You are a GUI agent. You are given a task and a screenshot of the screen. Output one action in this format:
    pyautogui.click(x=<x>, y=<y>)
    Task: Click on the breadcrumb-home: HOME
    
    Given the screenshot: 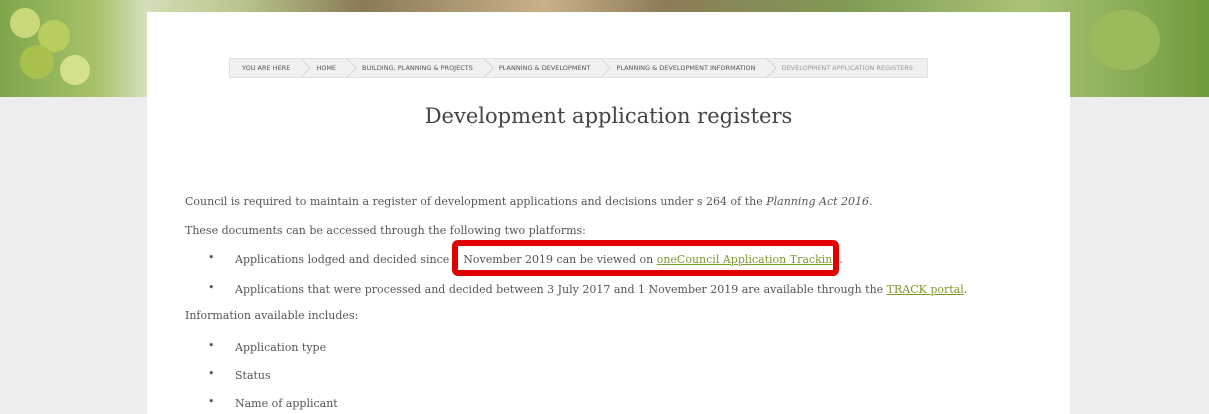 What is the action you would take?
    pyautogui.click(x=327, y=68)
    